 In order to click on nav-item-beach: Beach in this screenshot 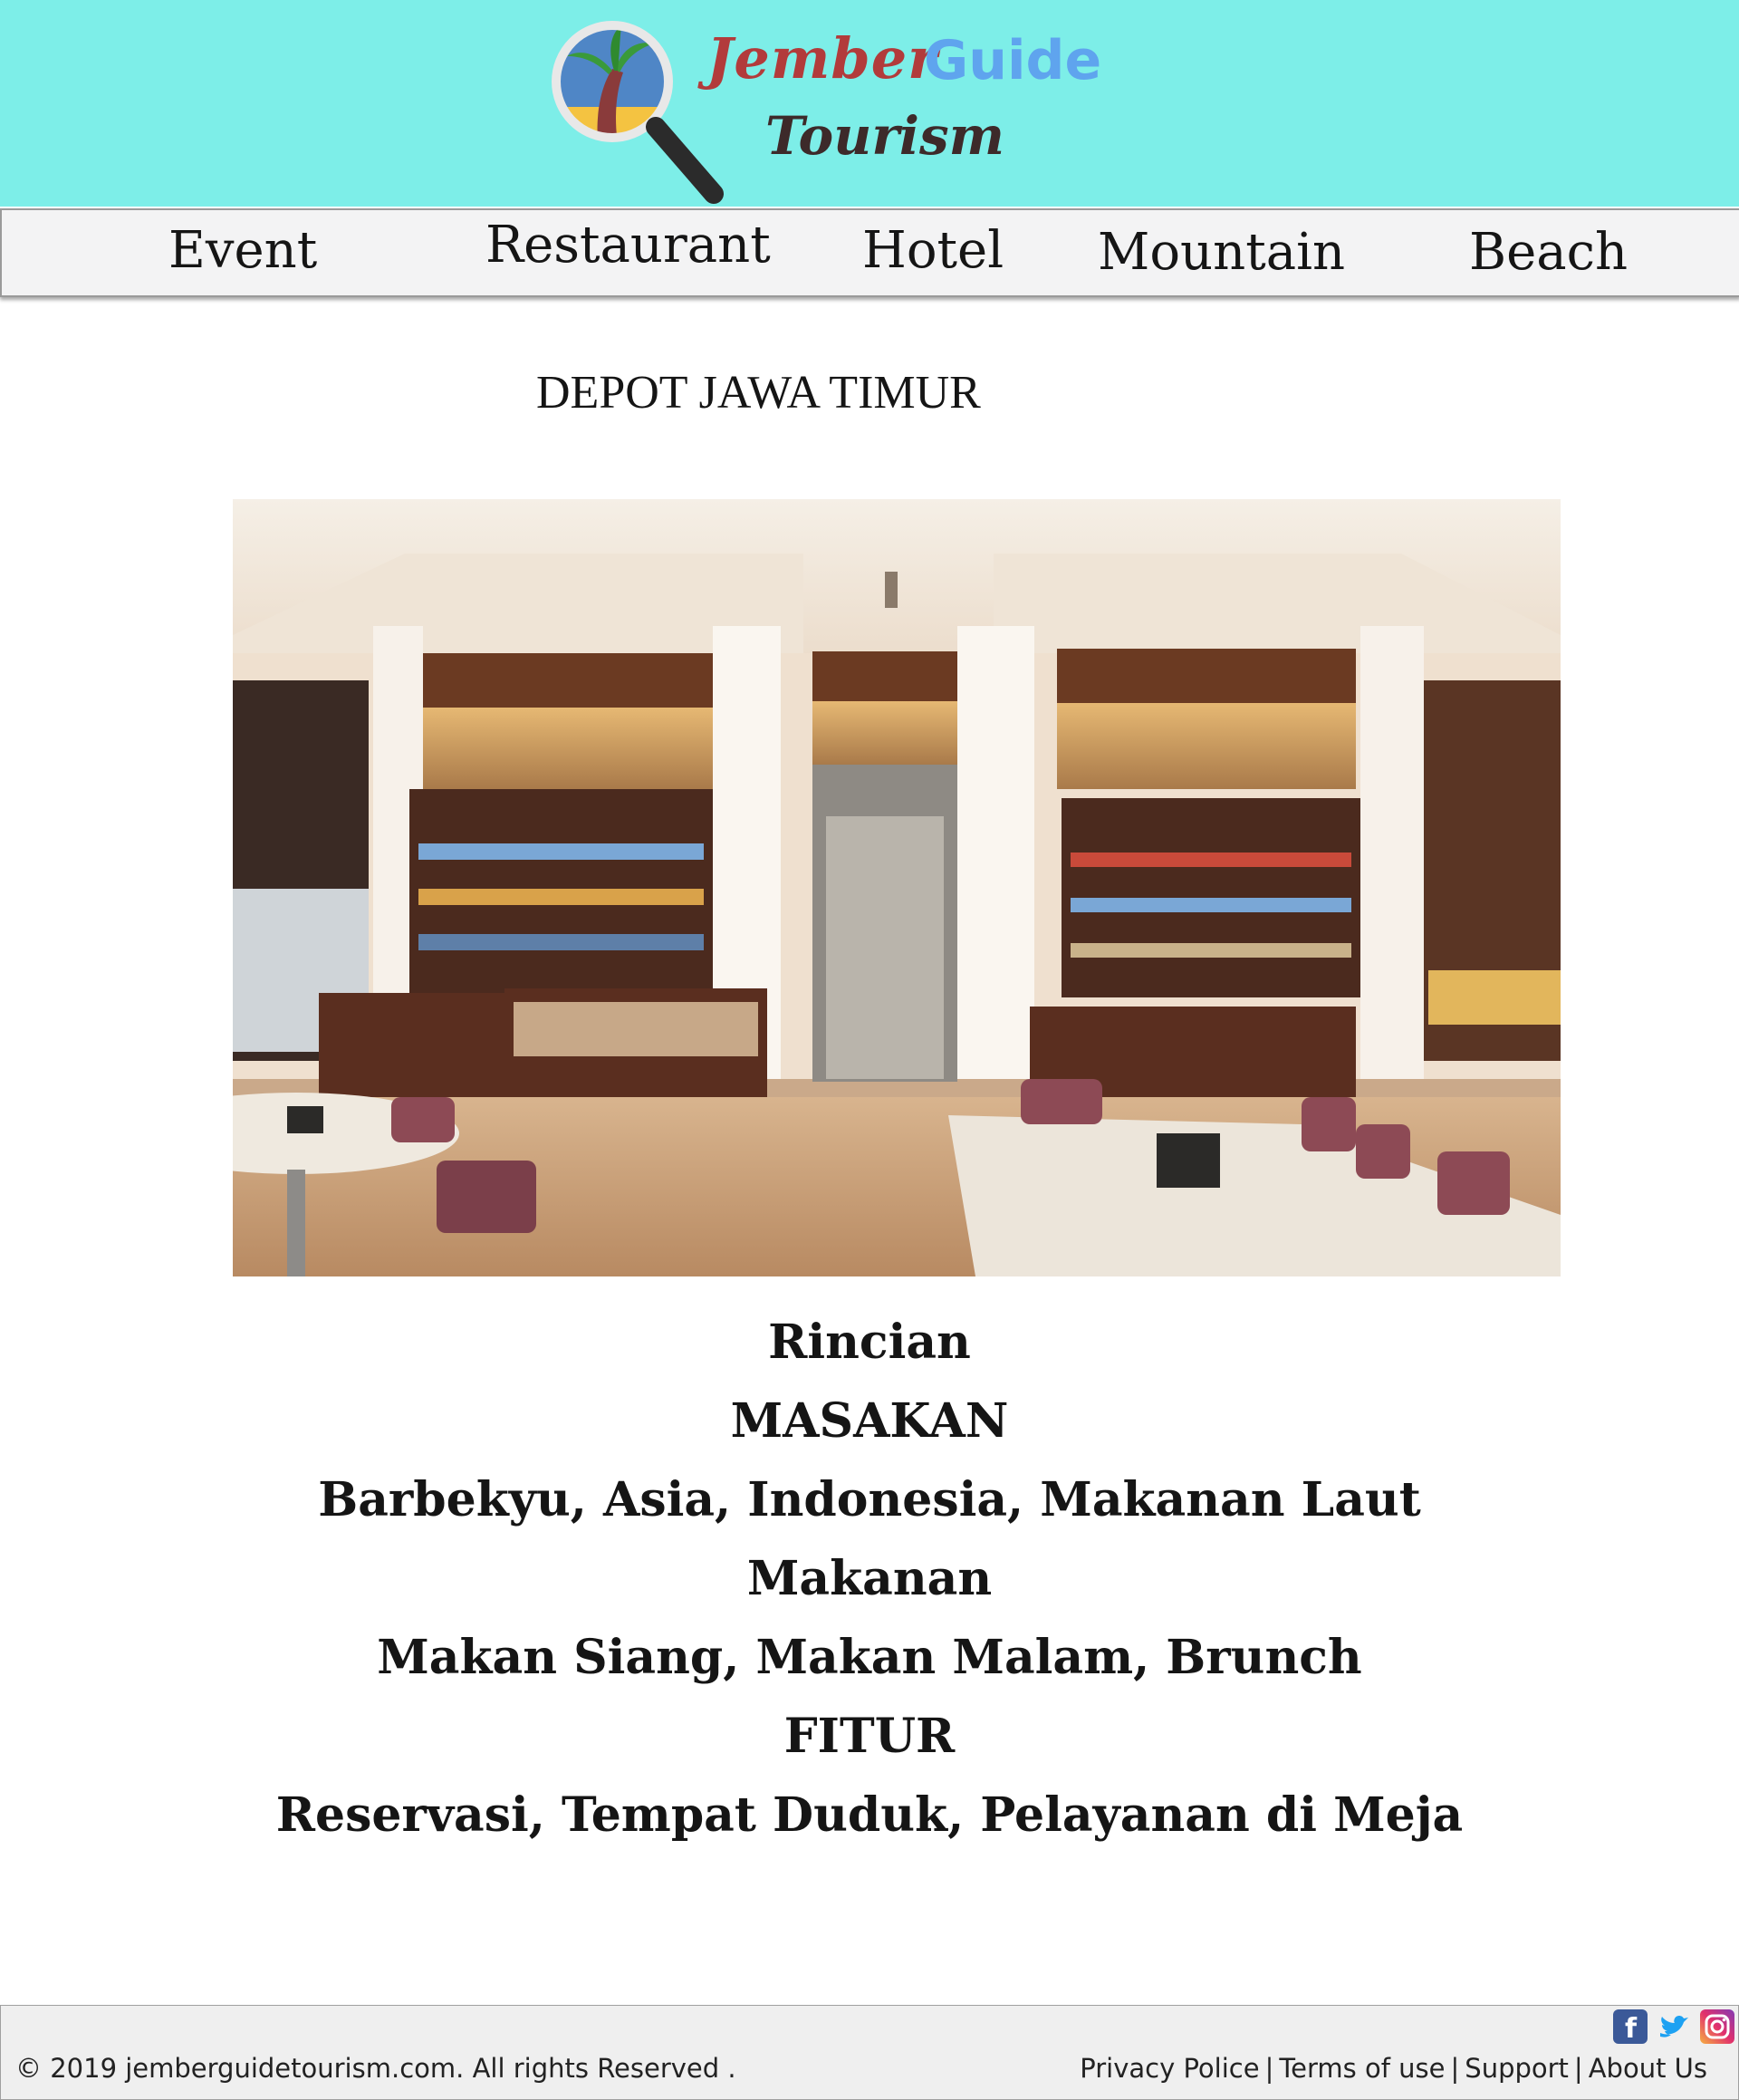, I will do `click(1548, 252)`.